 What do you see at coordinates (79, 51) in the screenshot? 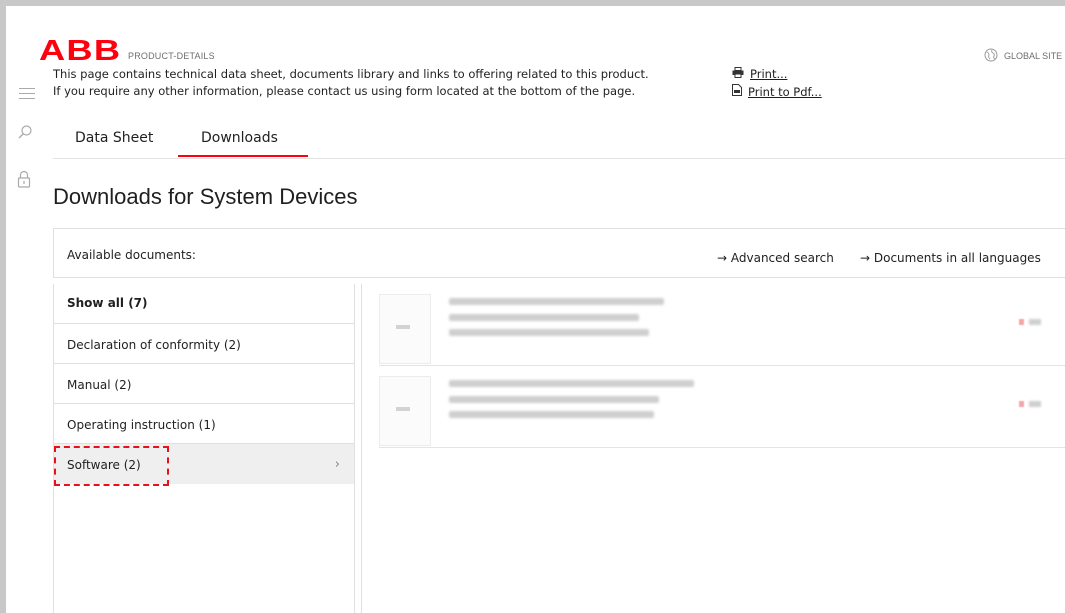
I see `abb-logo: ABB` at bounding box center [79, 51].